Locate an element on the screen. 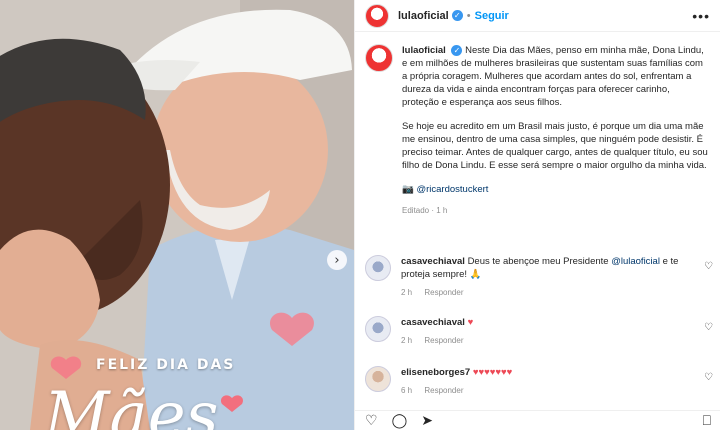 This screenshot has width=720, height=430. author-avatar is located at coordinates (377, 15).